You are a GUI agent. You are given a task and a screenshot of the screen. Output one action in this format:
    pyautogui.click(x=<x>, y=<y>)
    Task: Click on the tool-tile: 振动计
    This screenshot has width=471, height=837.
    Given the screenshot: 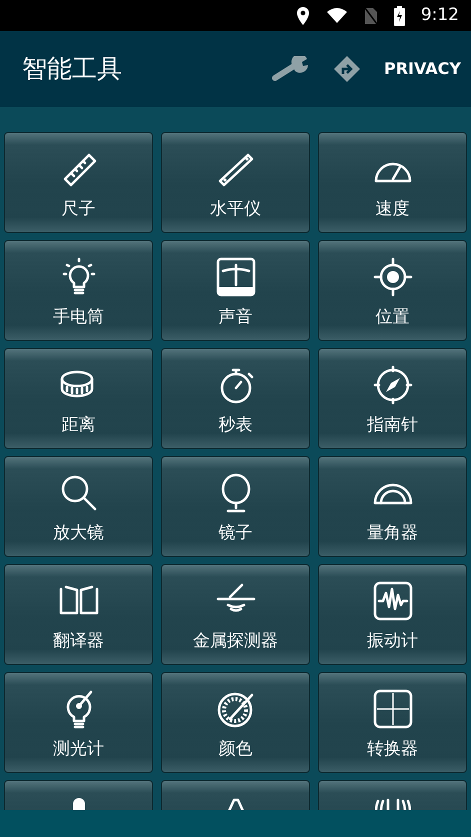 What is the action you would take?
    pyautogui.click(x=392, y=614)
    